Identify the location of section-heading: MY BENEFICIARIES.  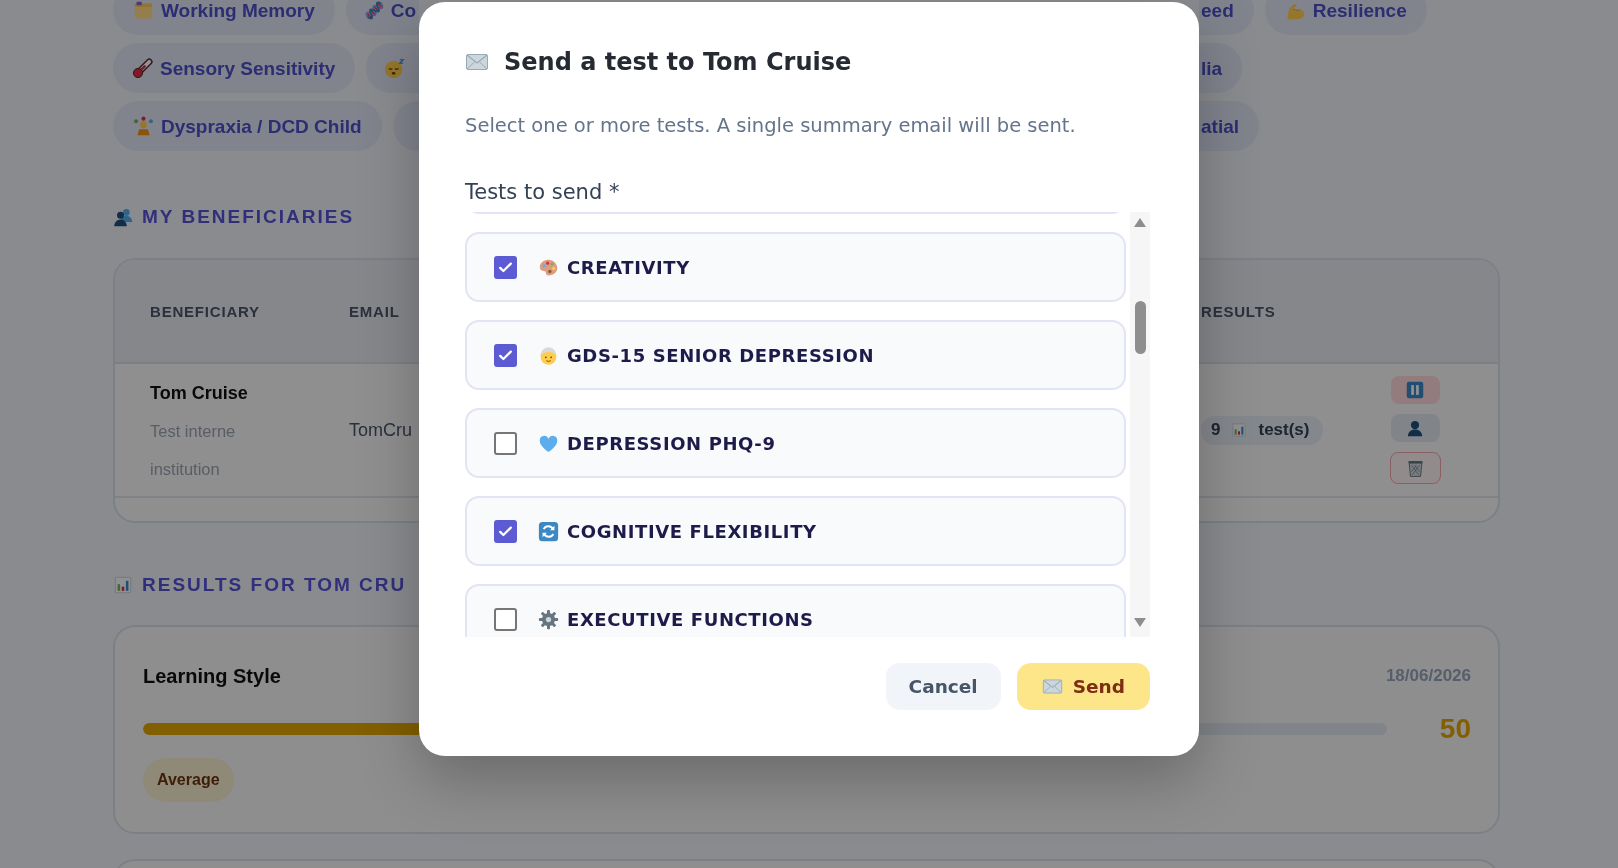
(248, 217).